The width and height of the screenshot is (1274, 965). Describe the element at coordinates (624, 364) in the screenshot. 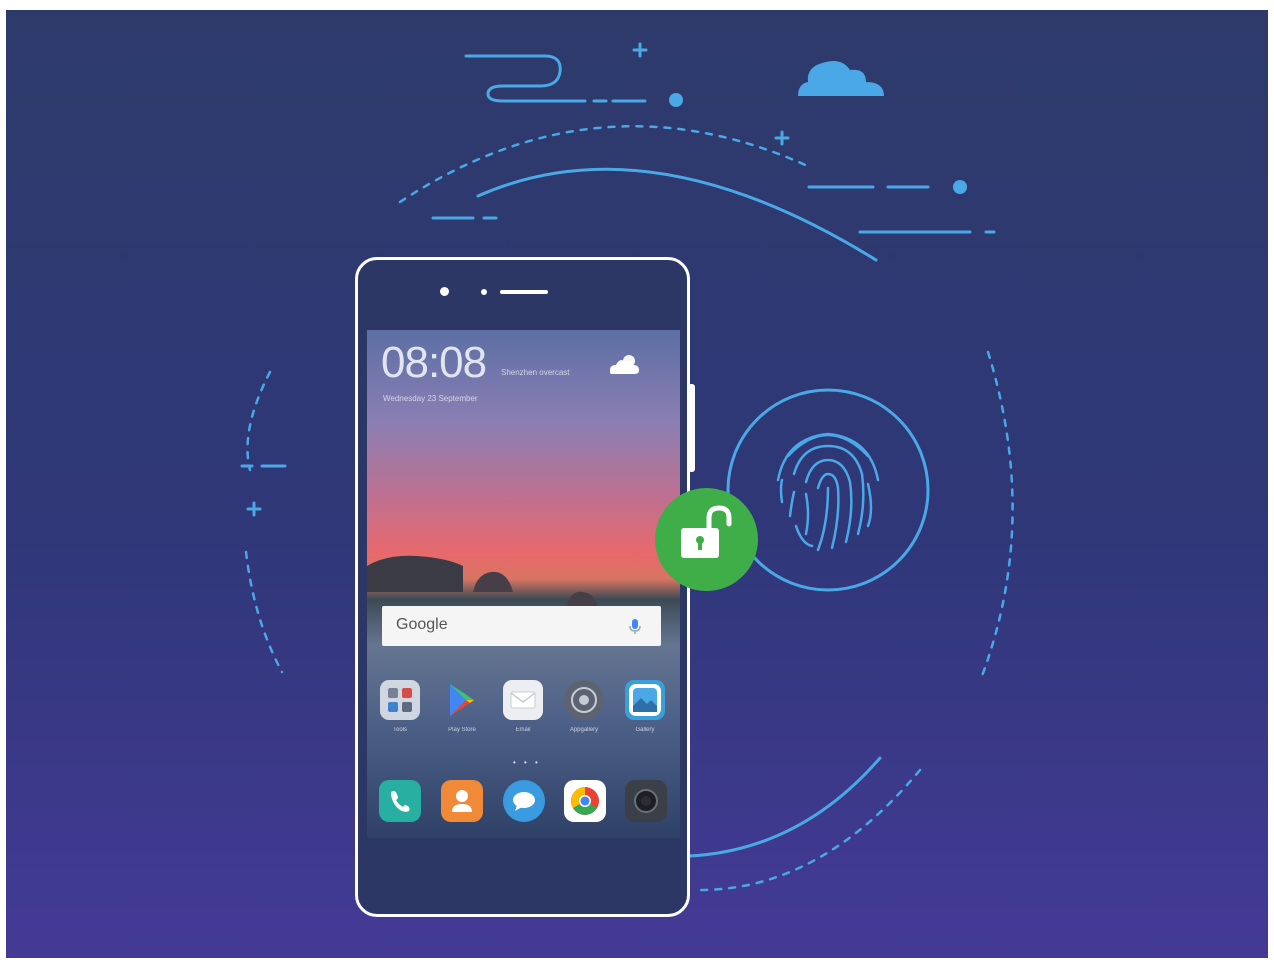

I see `cloud-weather-icon` at that location.